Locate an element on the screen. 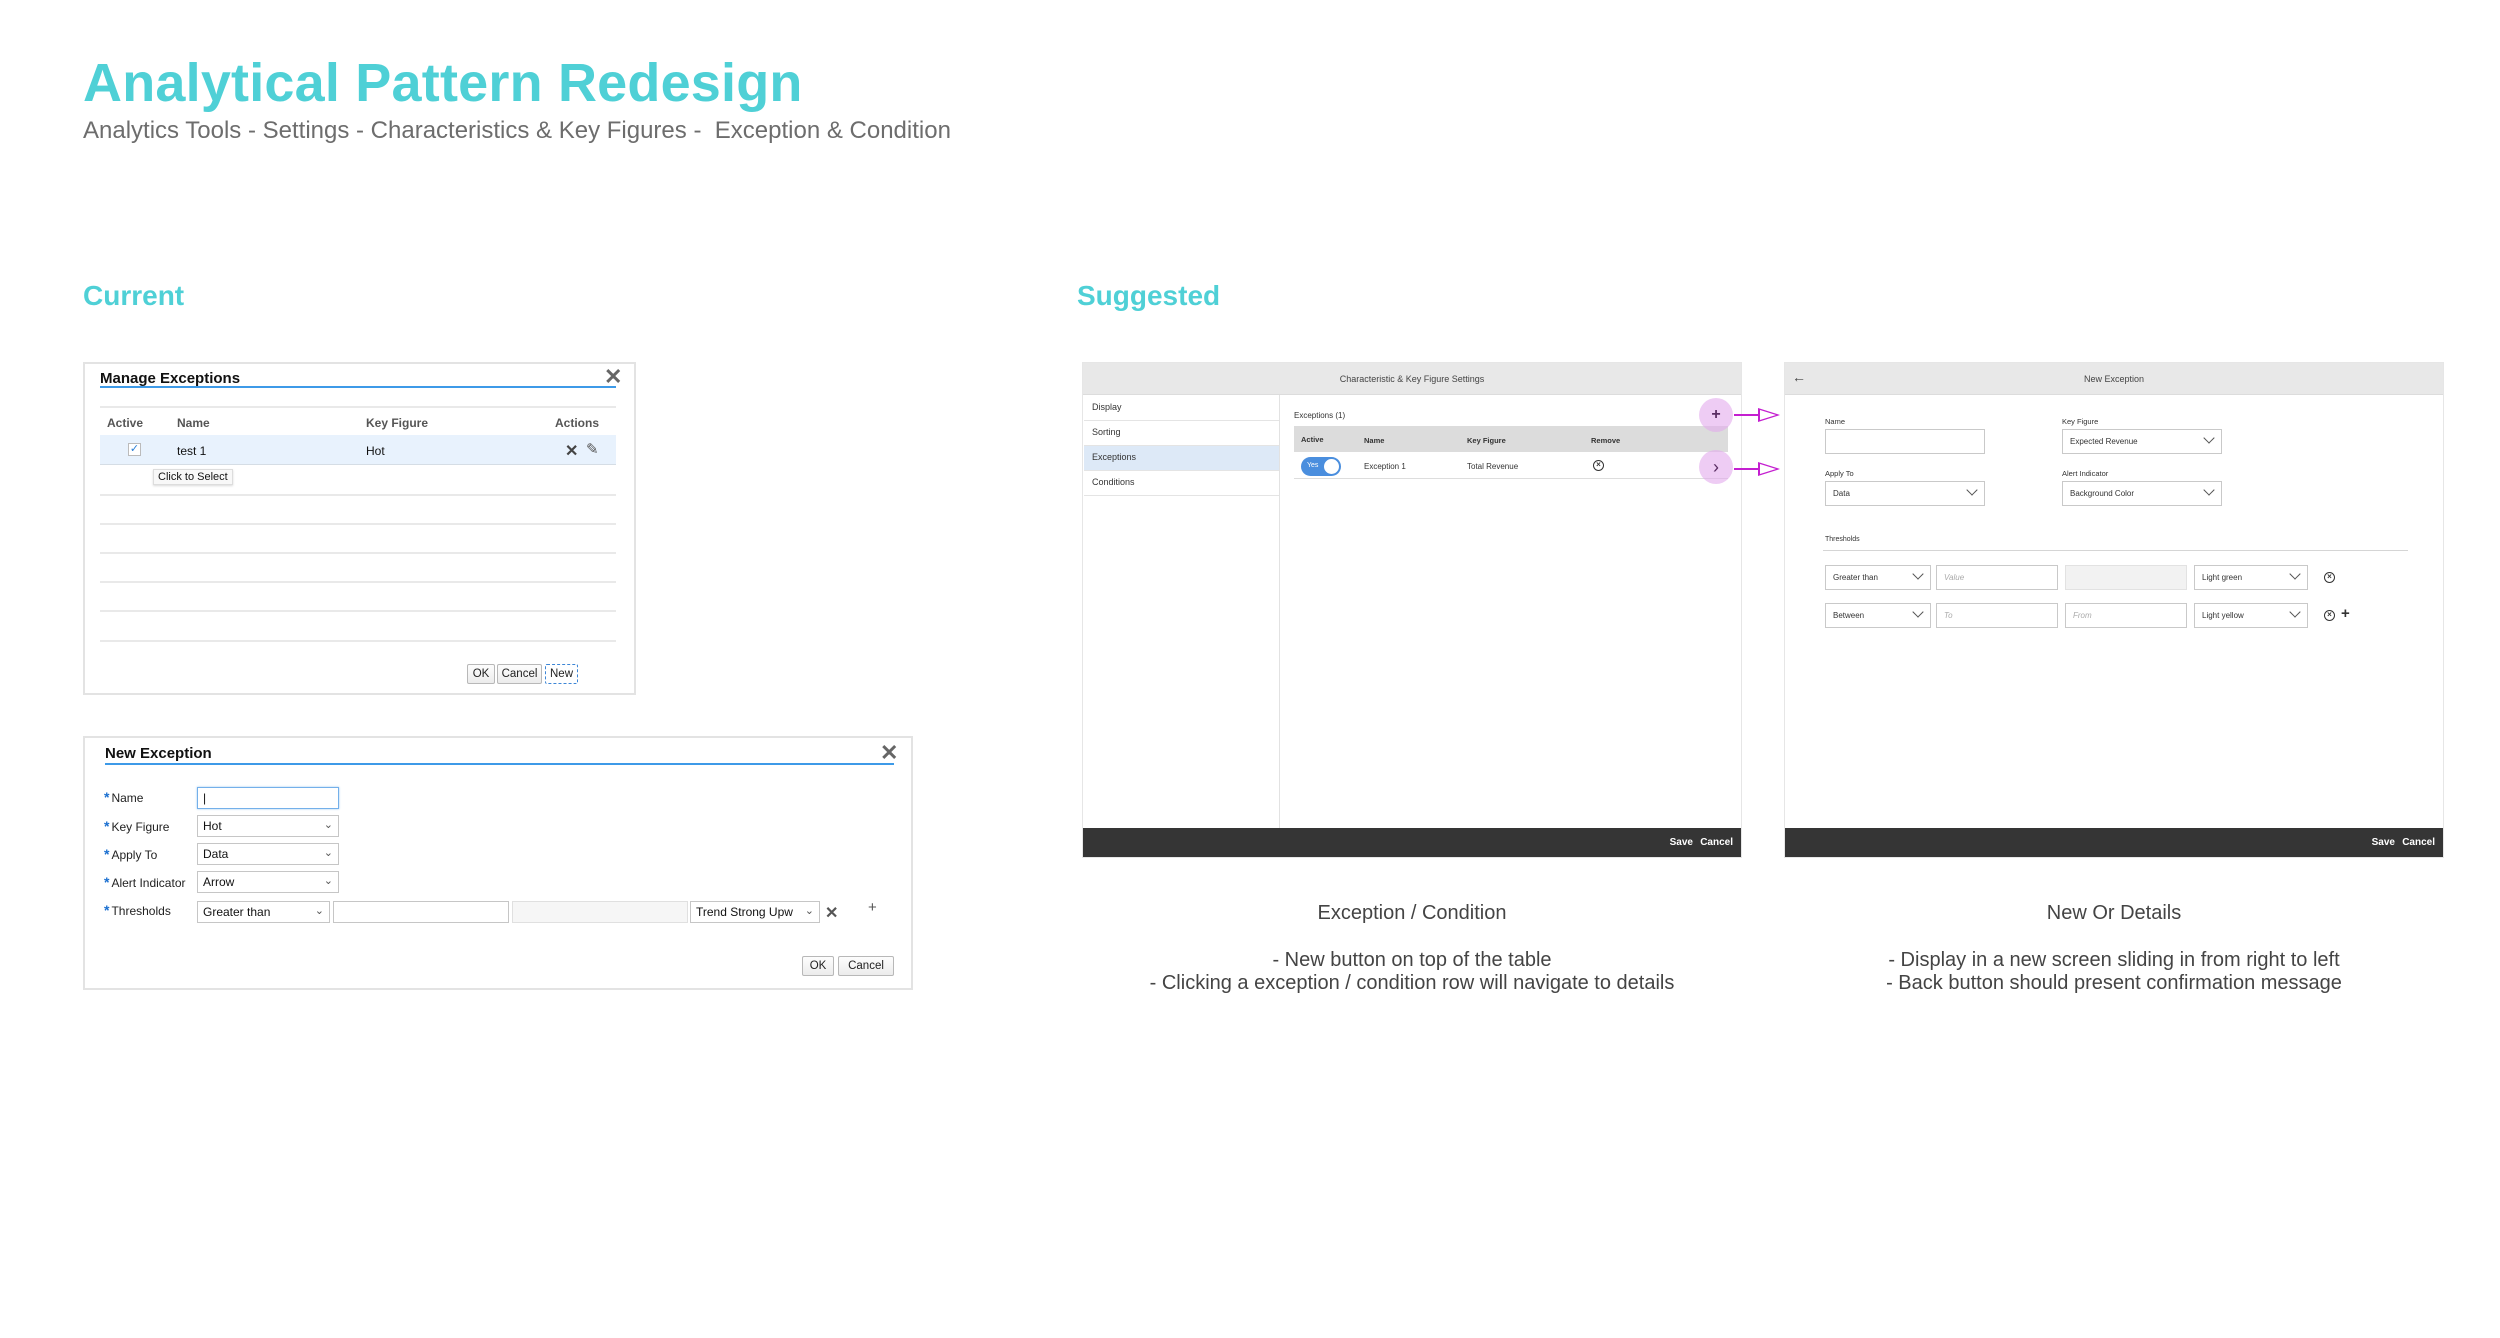  caption-bullet: - New button on top of the table is located at coordinates (1412, 960).